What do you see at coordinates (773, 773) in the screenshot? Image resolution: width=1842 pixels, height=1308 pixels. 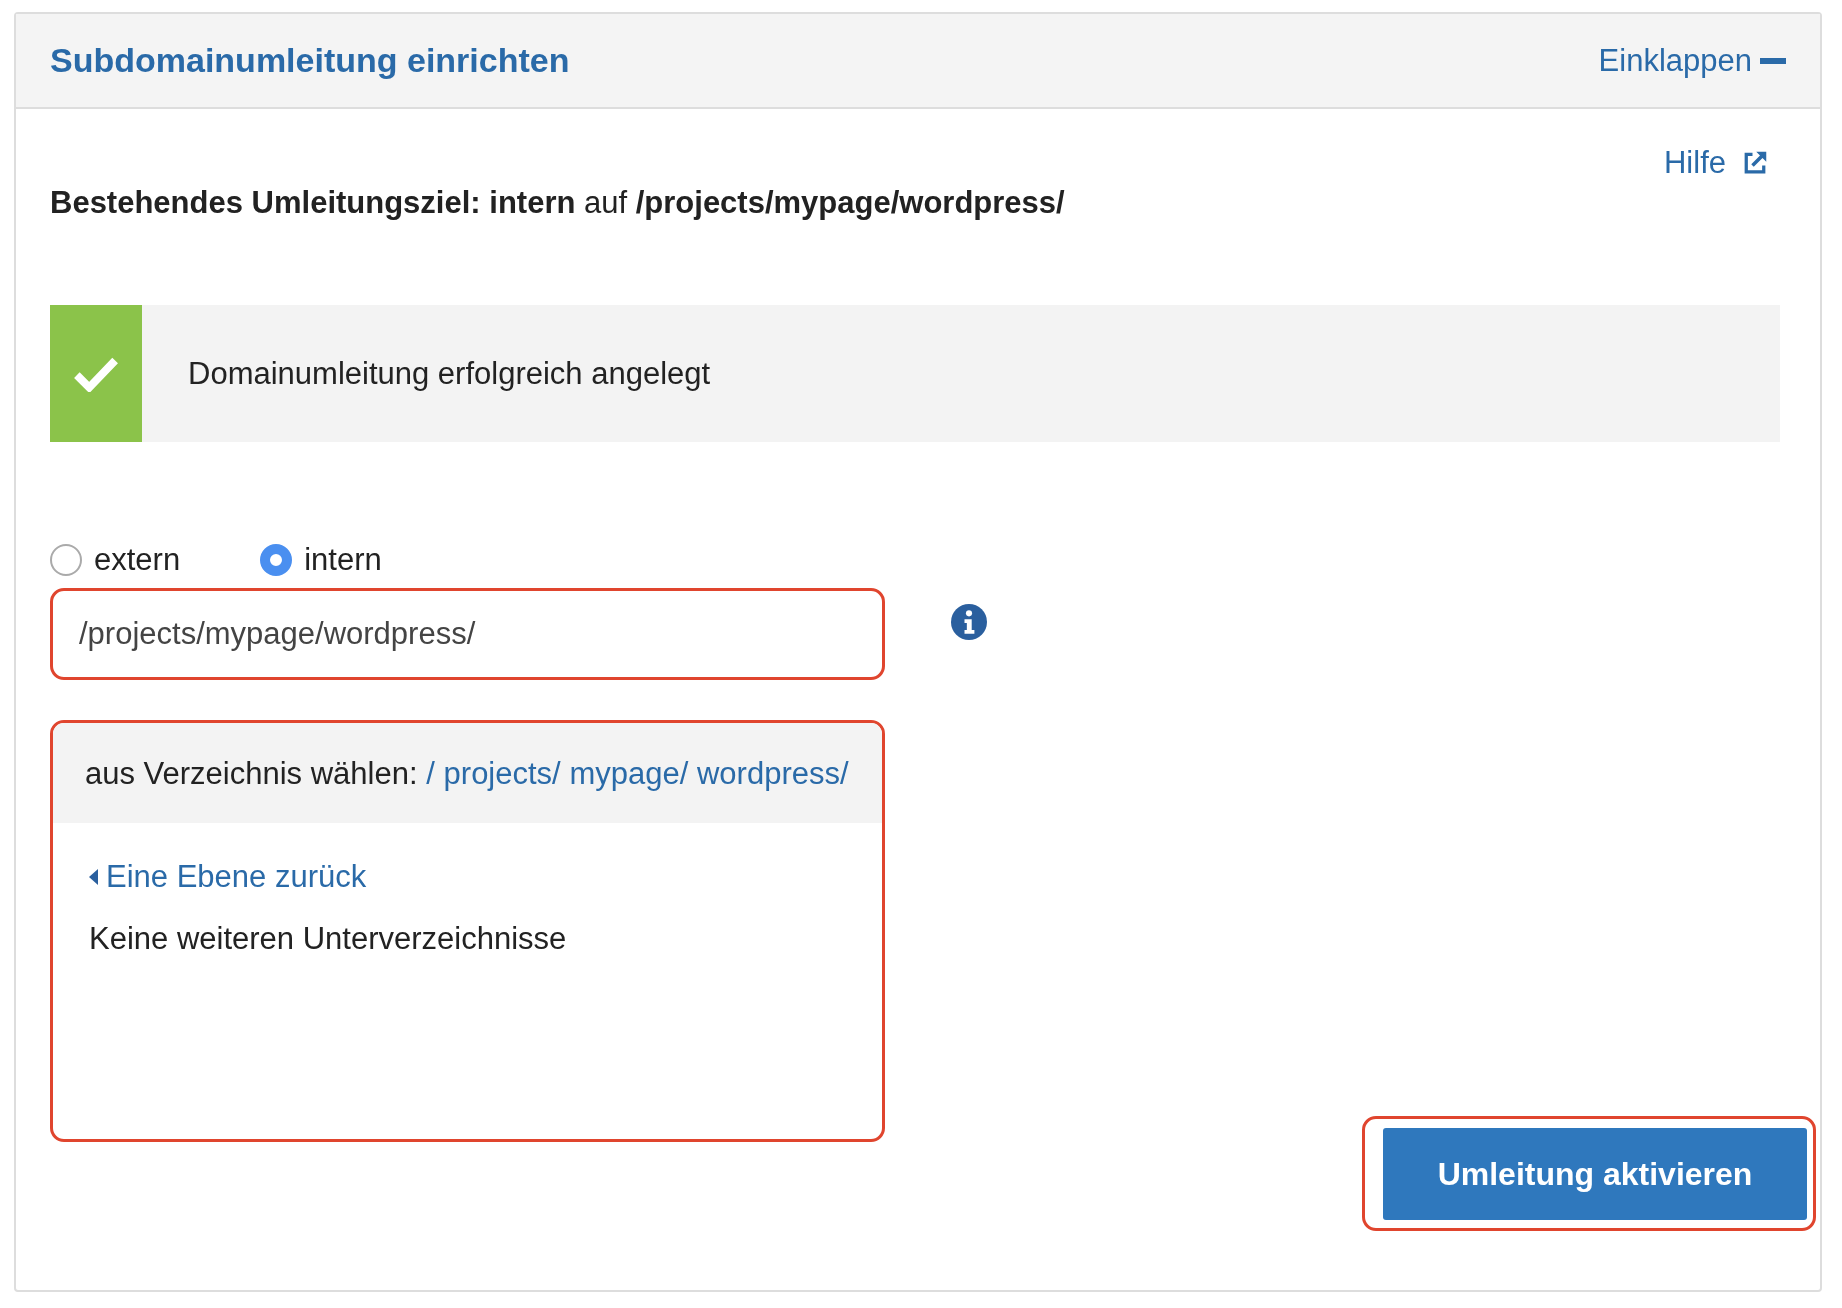 I see `breadcrumb-link: wordpress/` at bounding box center [773, 773].